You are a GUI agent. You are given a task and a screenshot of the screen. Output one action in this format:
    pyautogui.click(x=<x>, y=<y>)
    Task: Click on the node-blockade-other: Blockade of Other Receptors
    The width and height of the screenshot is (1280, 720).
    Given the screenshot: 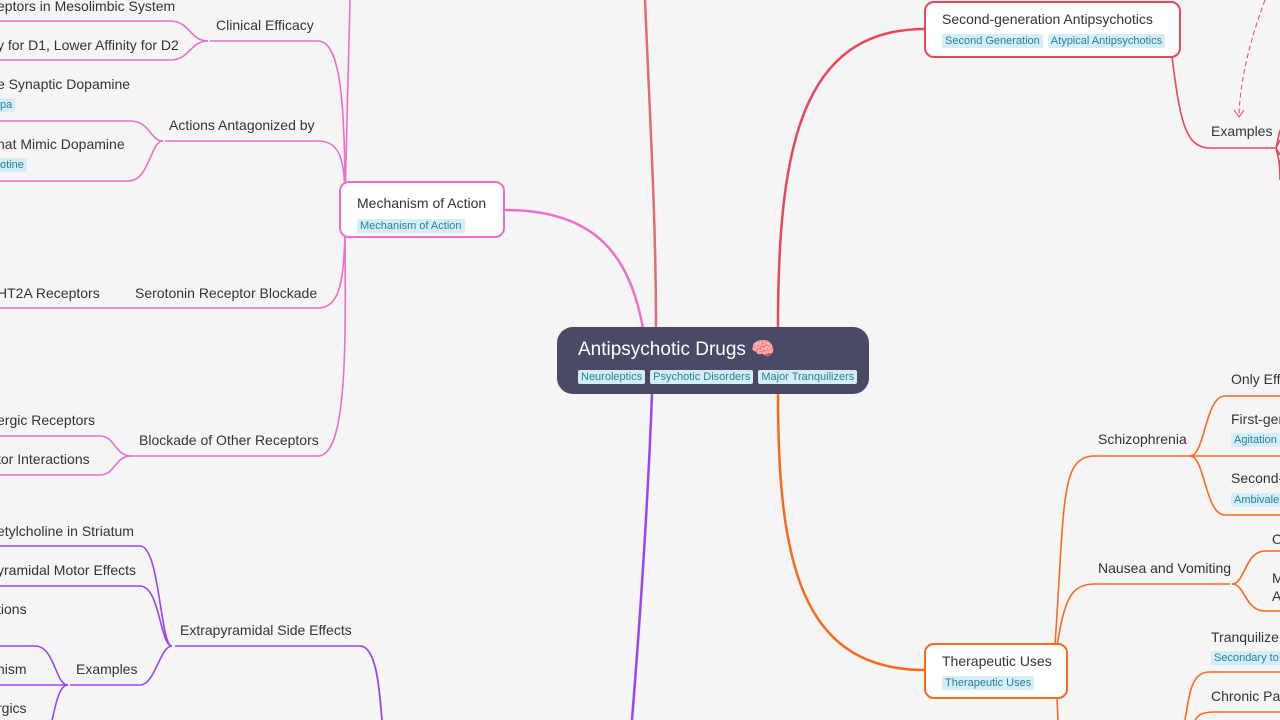 What is the action you would take?
    pyautogui.click(x=229, y=440)
    